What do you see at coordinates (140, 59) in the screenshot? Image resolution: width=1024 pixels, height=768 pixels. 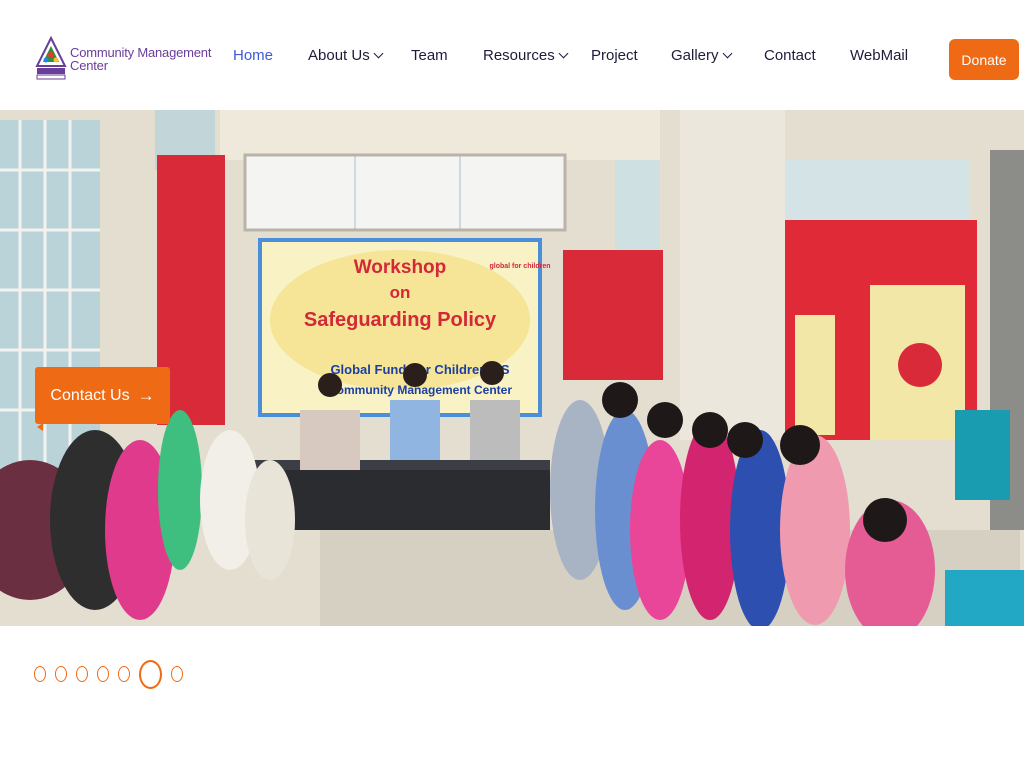 I see `brand-name: Community Management Center` at bounding box center [140, 59].